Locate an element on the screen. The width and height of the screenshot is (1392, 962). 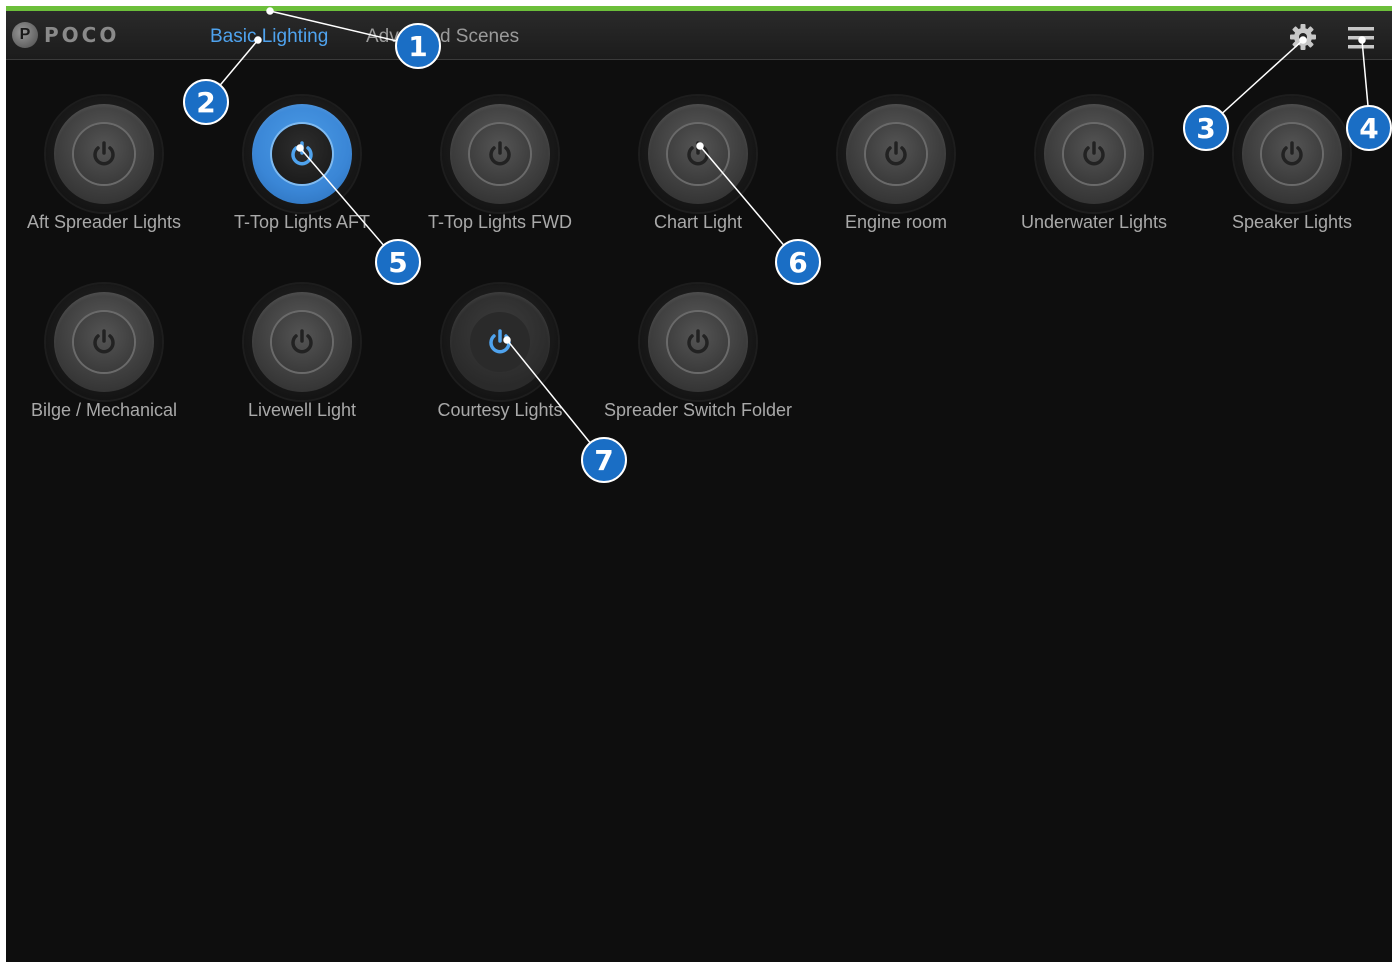
switch-label: Chart Light is located at coordinates (698, 222).